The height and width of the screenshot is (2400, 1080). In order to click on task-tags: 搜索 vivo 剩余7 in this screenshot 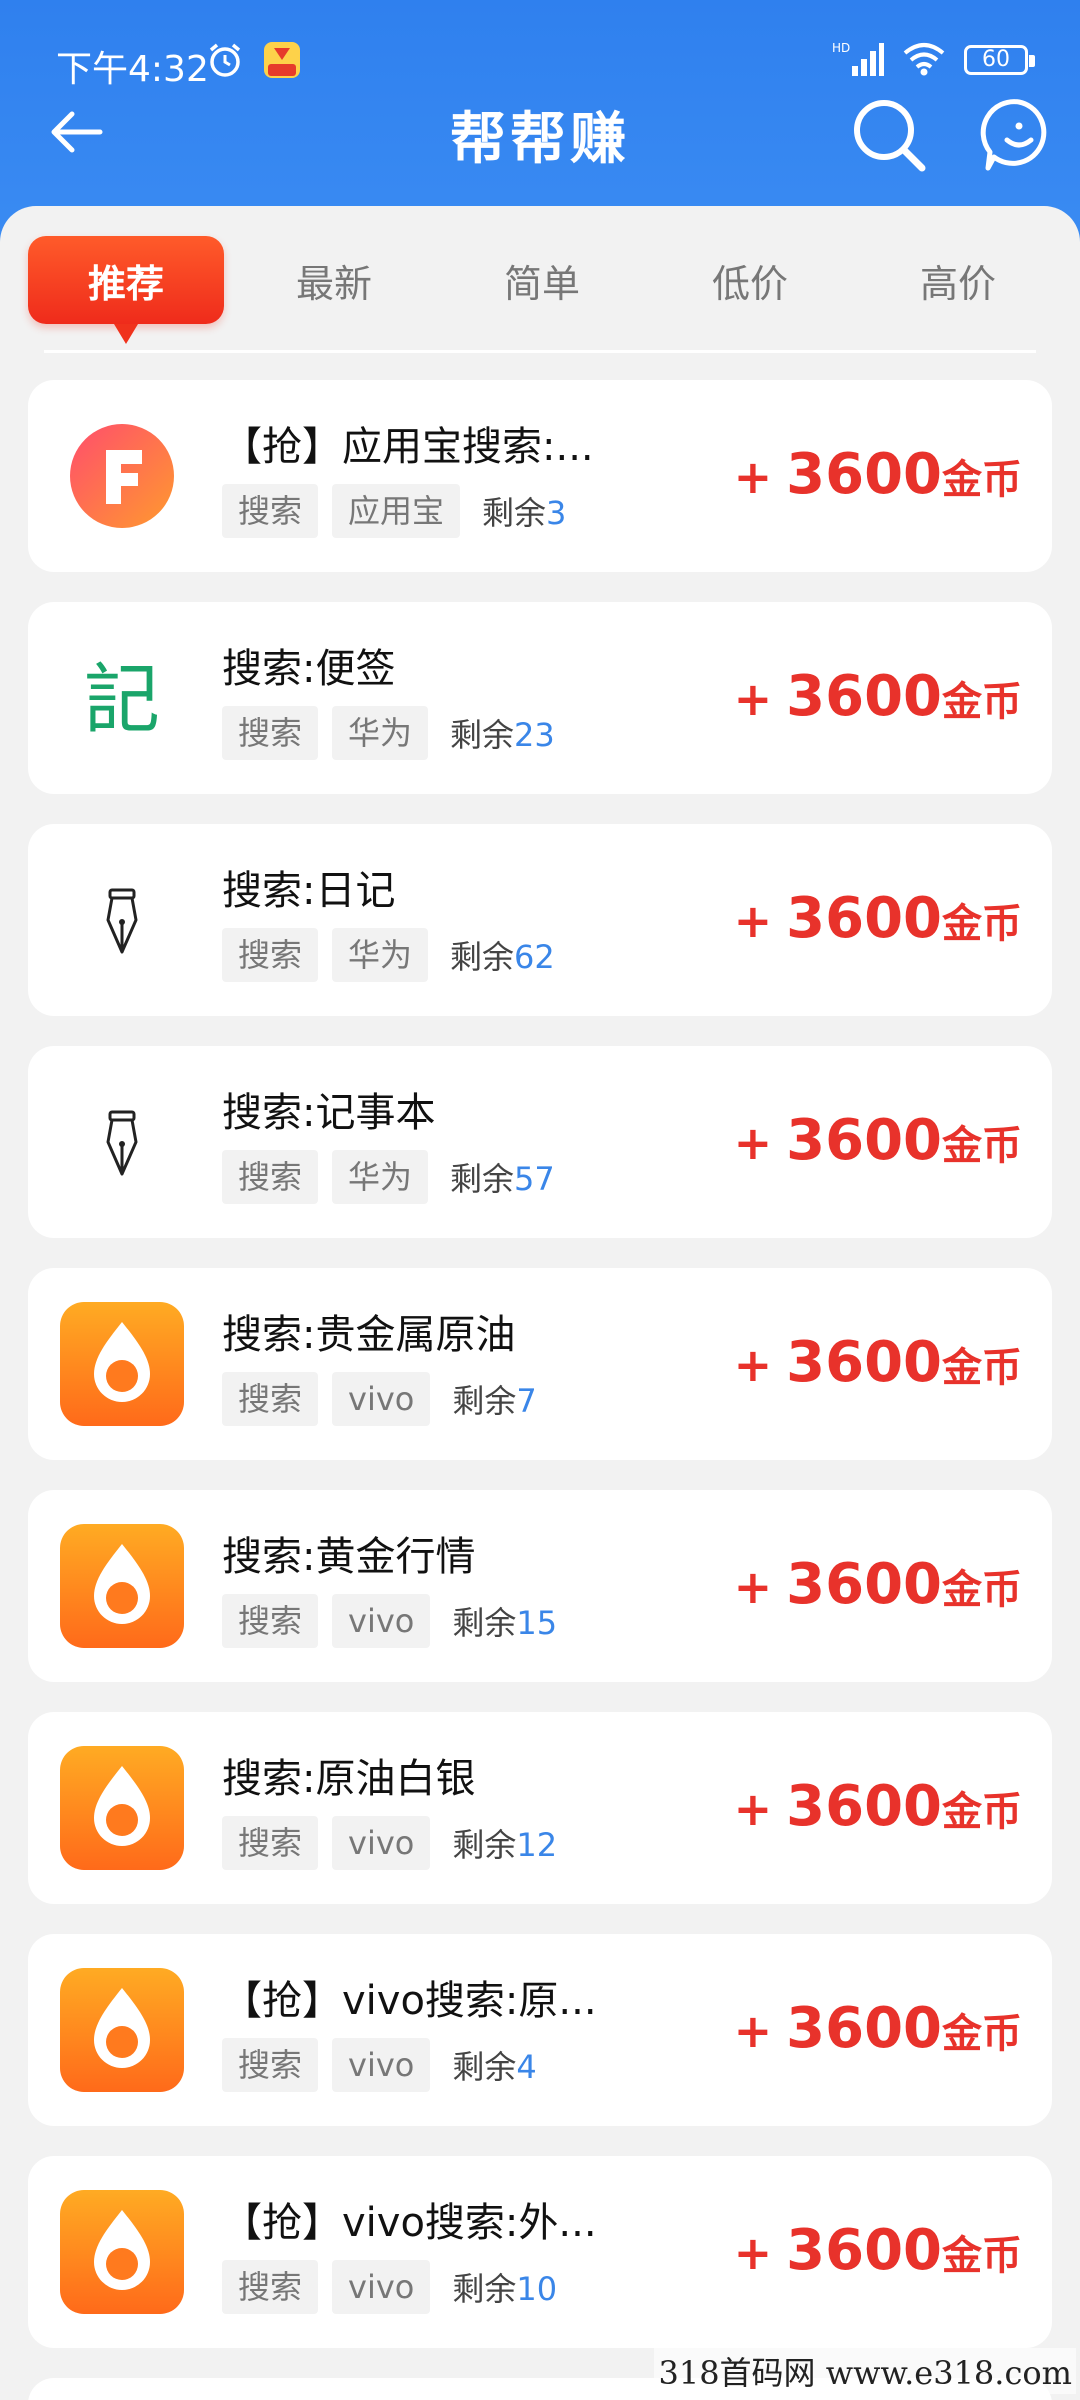, I will do `click(379, 1399)`.